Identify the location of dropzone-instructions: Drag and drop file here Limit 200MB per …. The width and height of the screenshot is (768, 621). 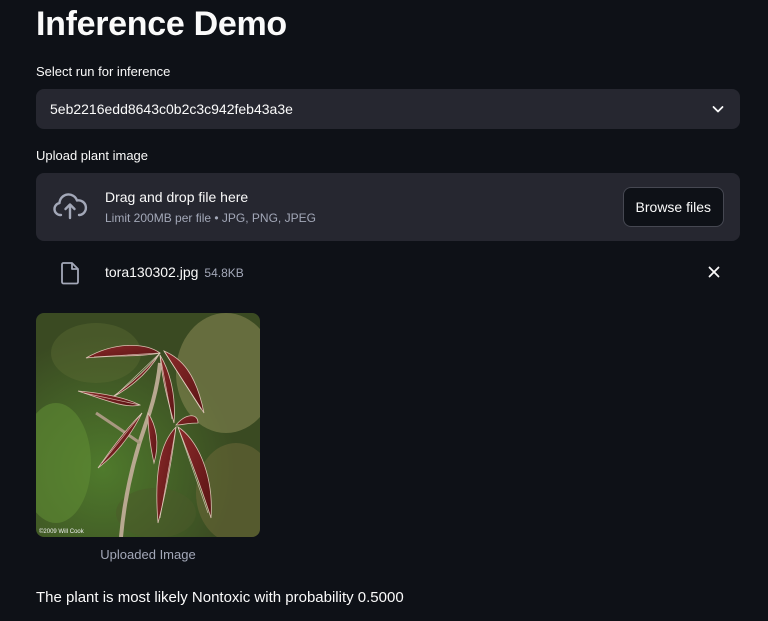
(210, 207).